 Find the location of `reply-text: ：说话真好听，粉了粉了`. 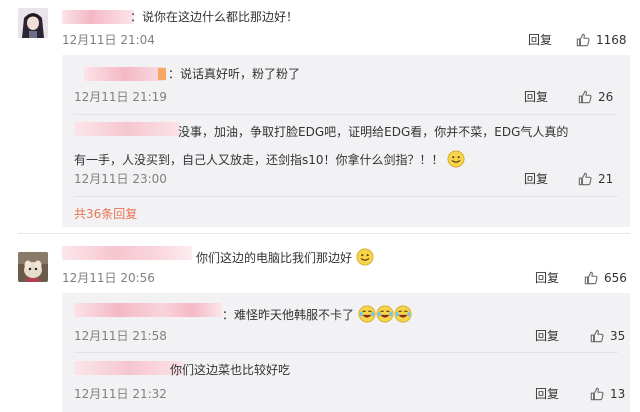

reply-text: ：说话真好听，粉了粉了 is located at coordinates (234, 74).